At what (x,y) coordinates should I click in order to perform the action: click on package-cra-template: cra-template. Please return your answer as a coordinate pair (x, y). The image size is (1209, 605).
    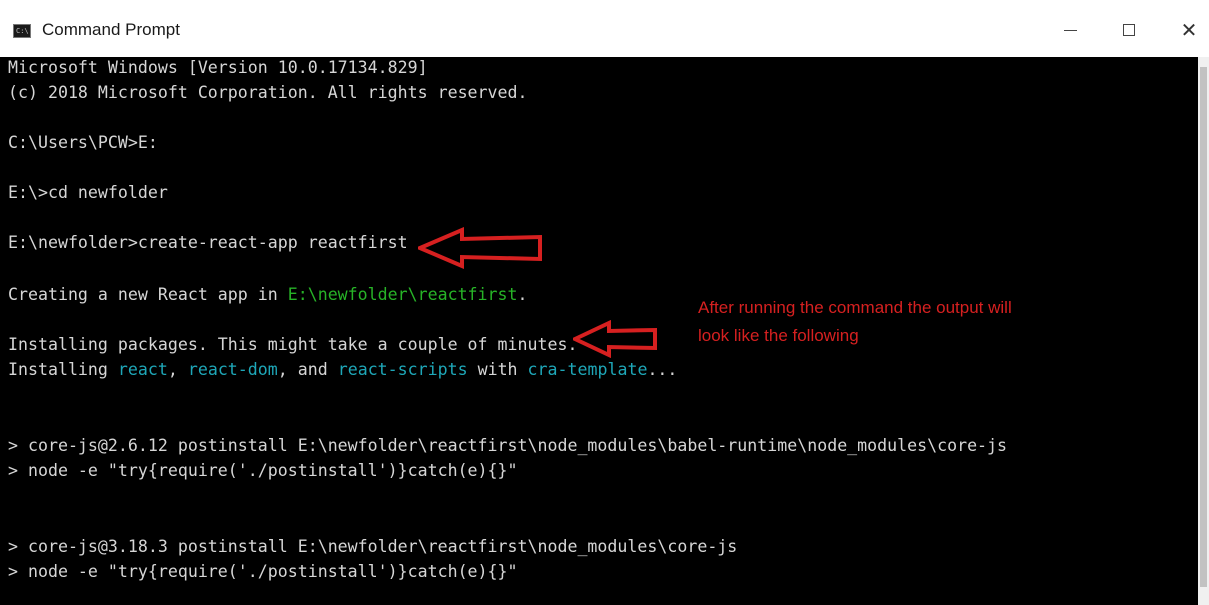
    Looking at the image, I should click on (587, 369).